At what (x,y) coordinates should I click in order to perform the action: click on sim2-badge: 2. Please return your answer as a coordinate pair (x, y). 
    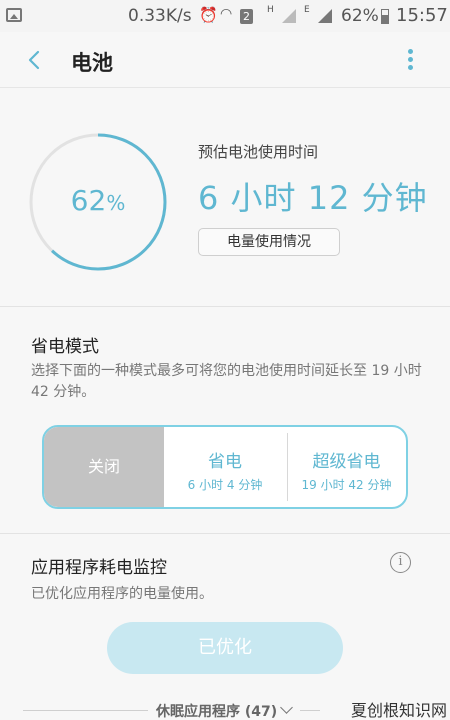
    Looking at the image, I should click on (246, 16).